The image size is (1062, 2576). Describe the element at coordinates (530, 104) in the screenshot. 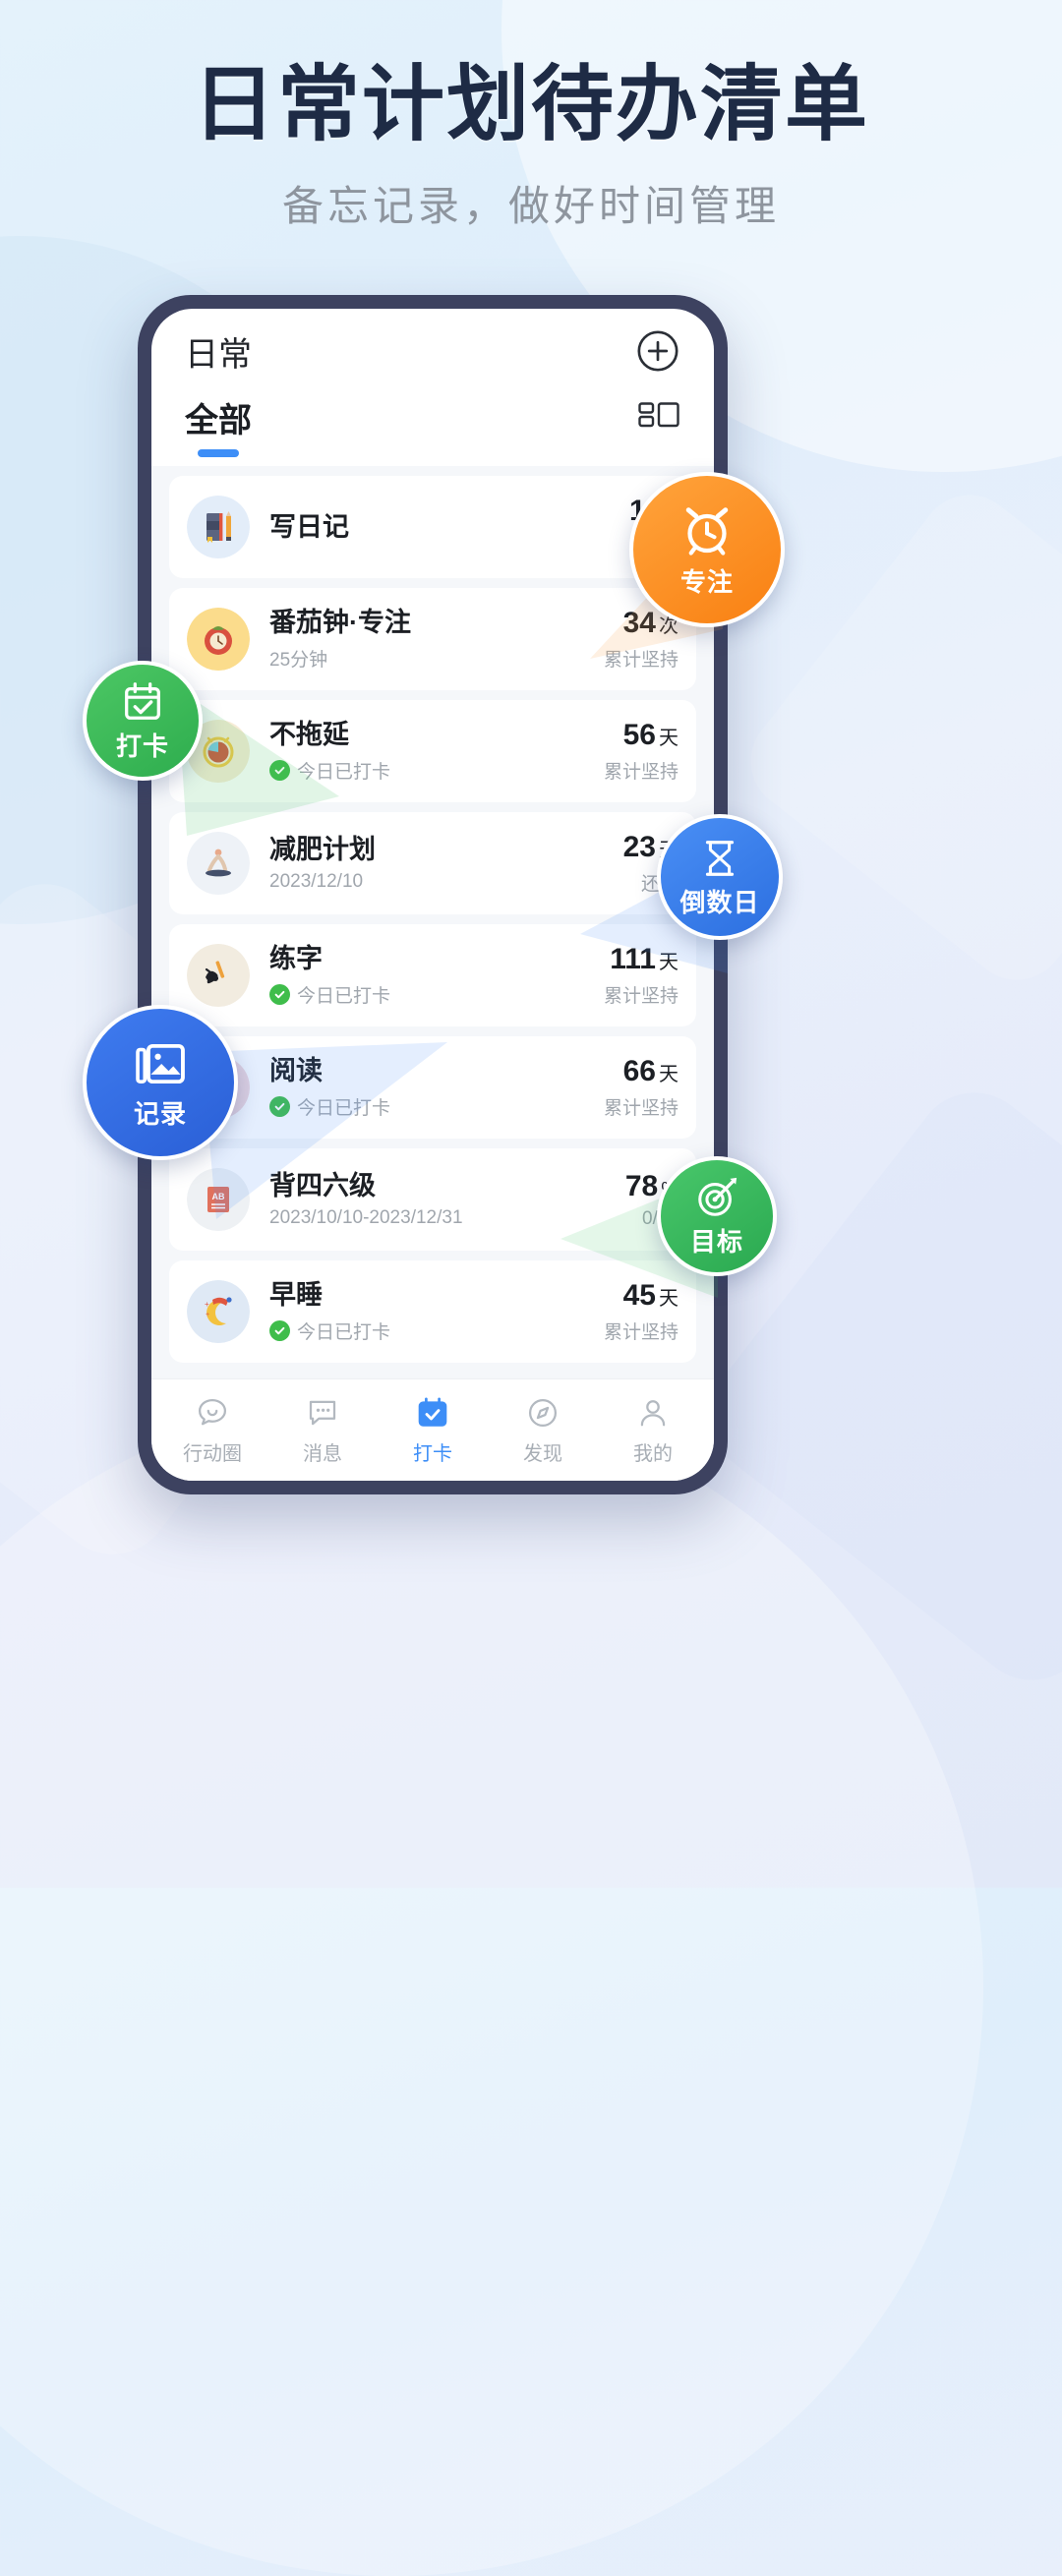

I see `page-title: 日常计划待办清单` at that location.